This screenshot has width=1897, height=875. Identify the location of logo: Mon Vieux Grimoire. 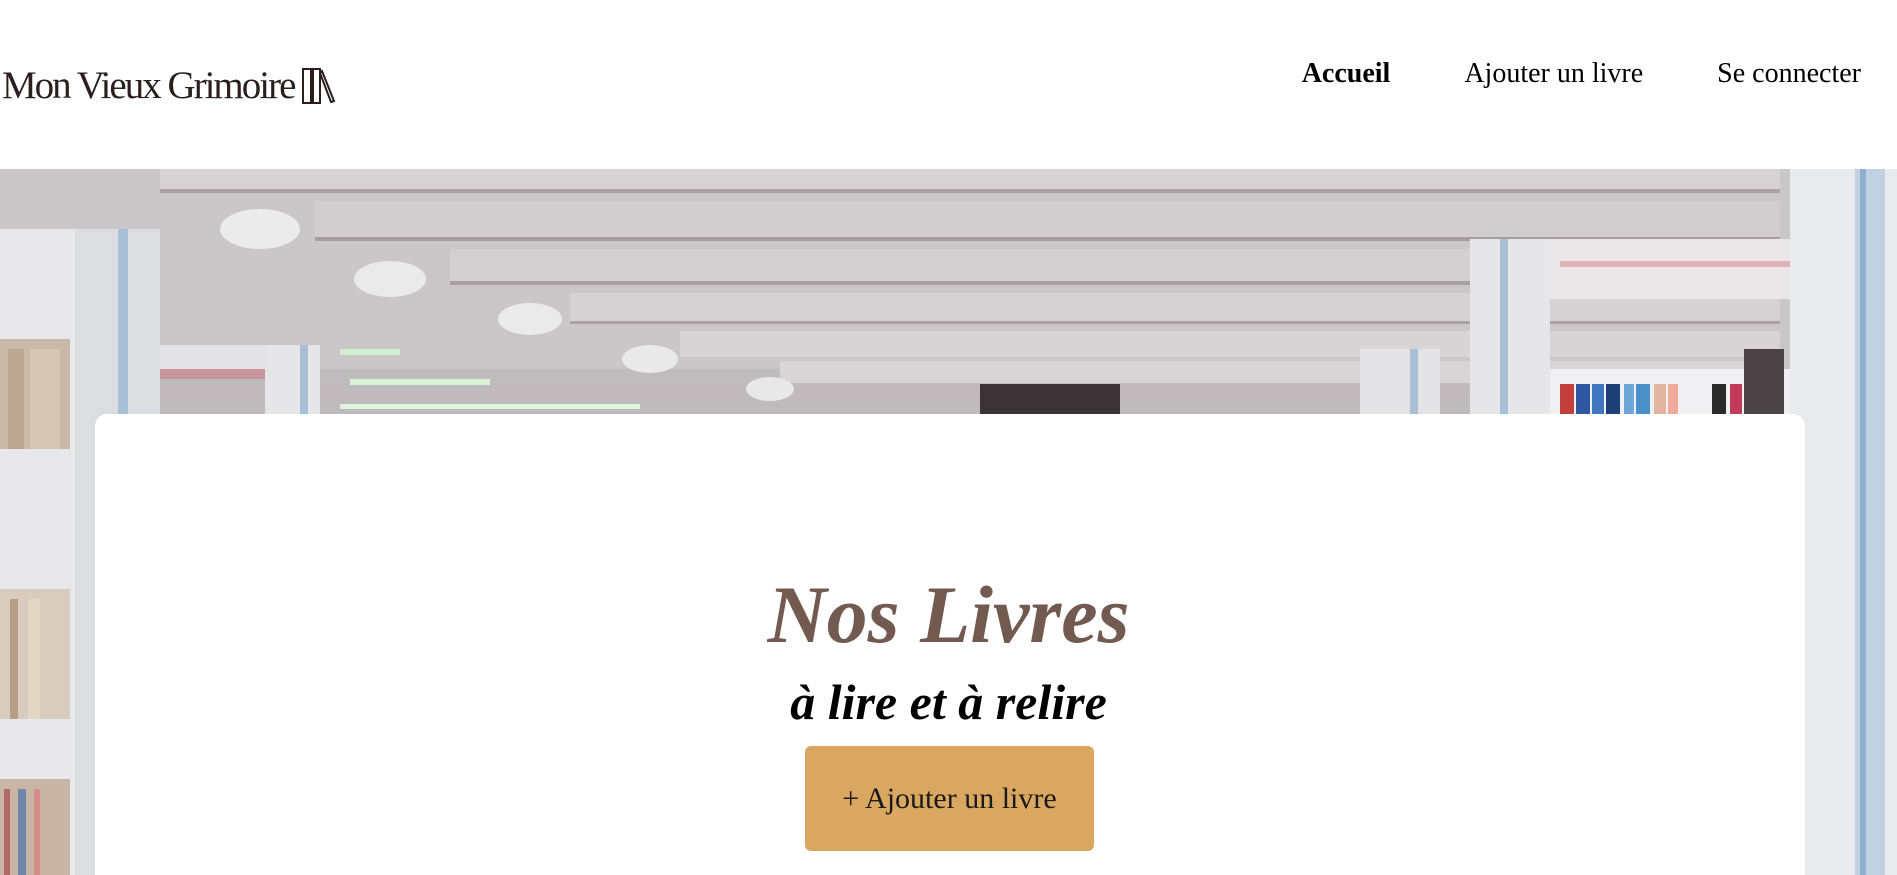
(169, 85).